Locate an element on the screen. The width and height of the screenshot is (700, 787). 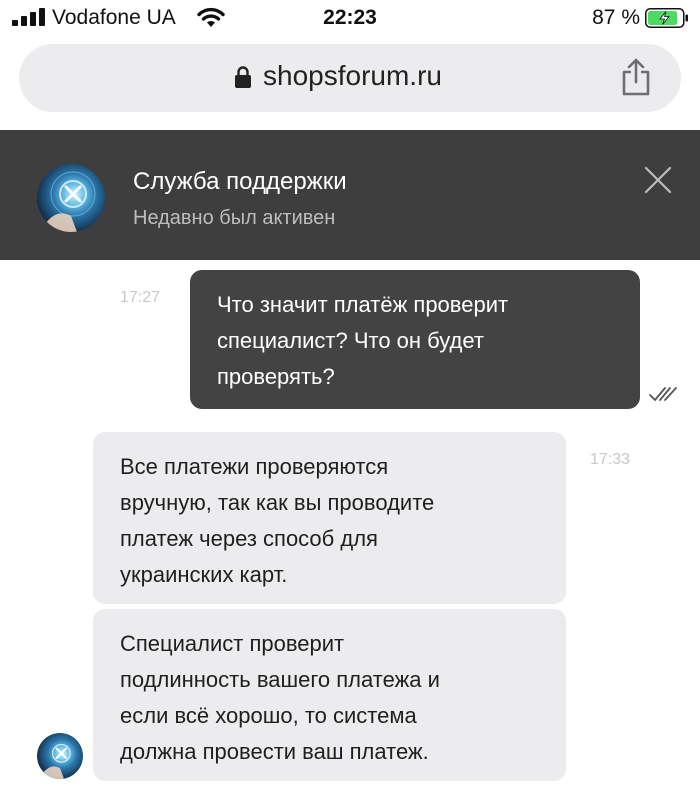
message-line: если всё хорошо, то система is located at coordinates (268, 715).